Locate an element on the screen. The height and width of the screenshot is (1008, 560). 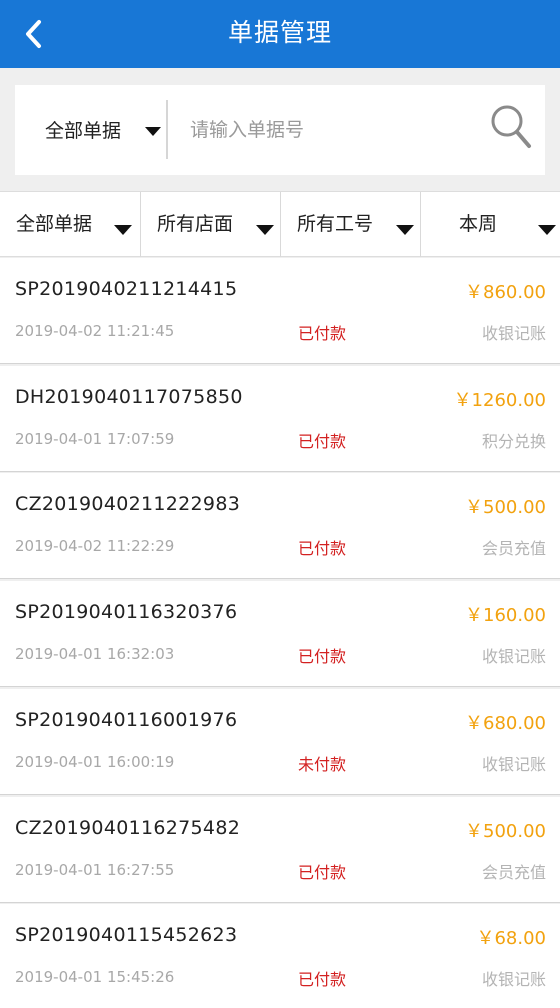
app-header: 单据管理 is located at coordinates (280, 34).